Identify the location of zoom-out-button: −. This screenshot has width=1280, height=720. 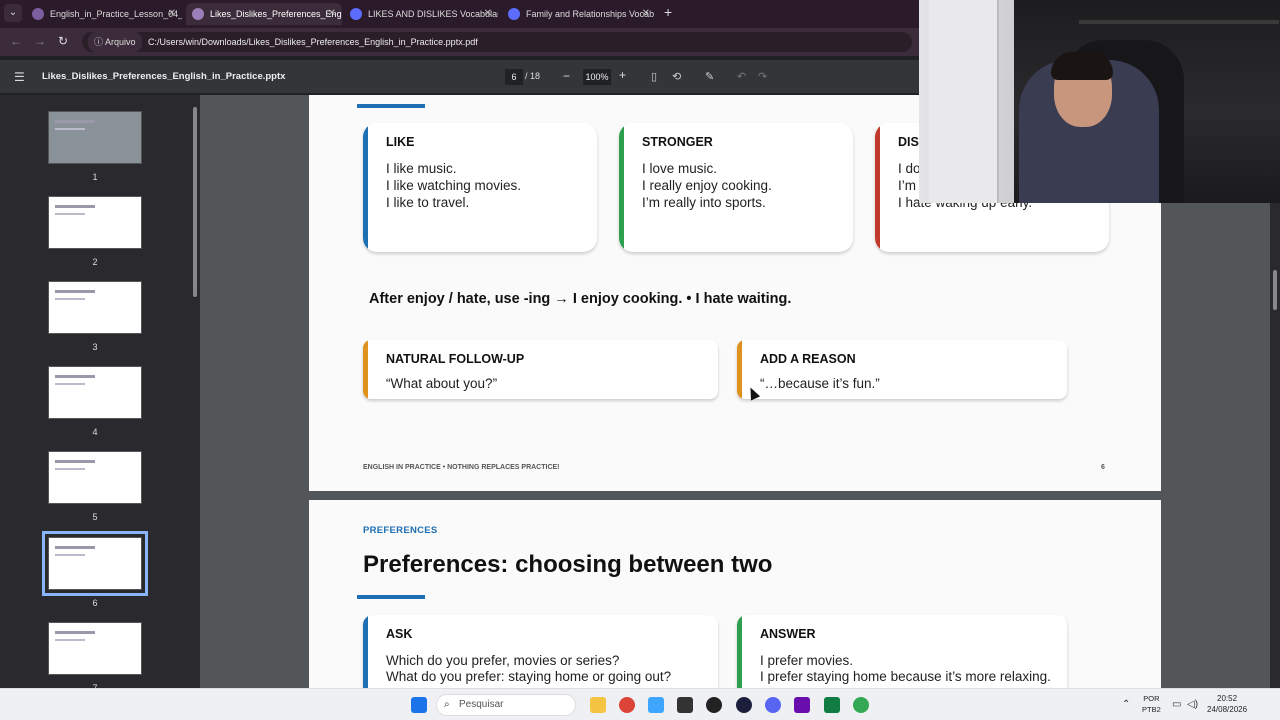
(566, 76).